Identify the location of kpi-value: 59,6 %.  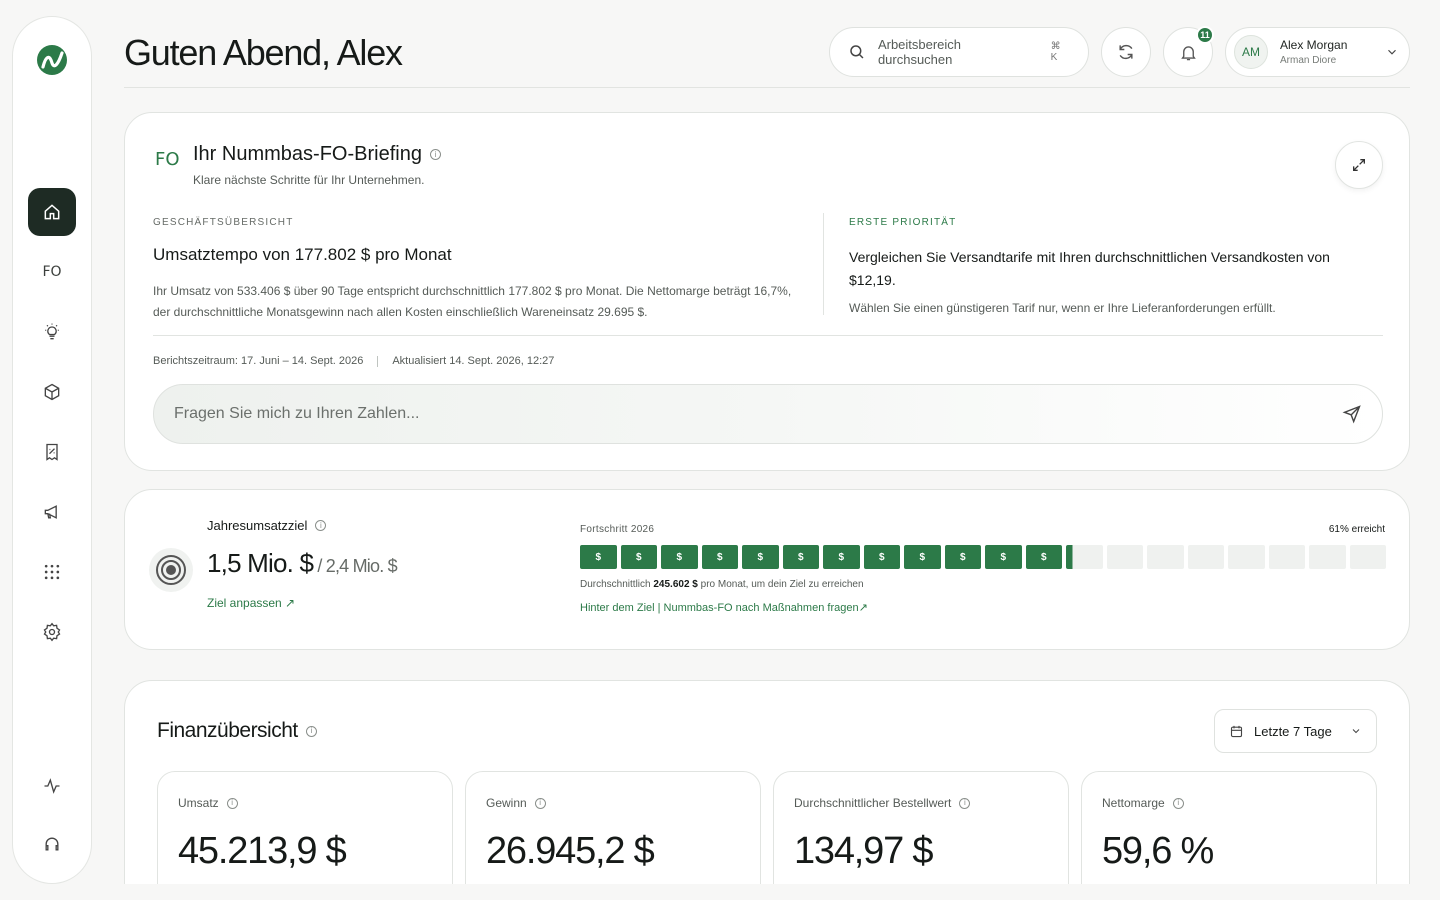
(1158, 851).